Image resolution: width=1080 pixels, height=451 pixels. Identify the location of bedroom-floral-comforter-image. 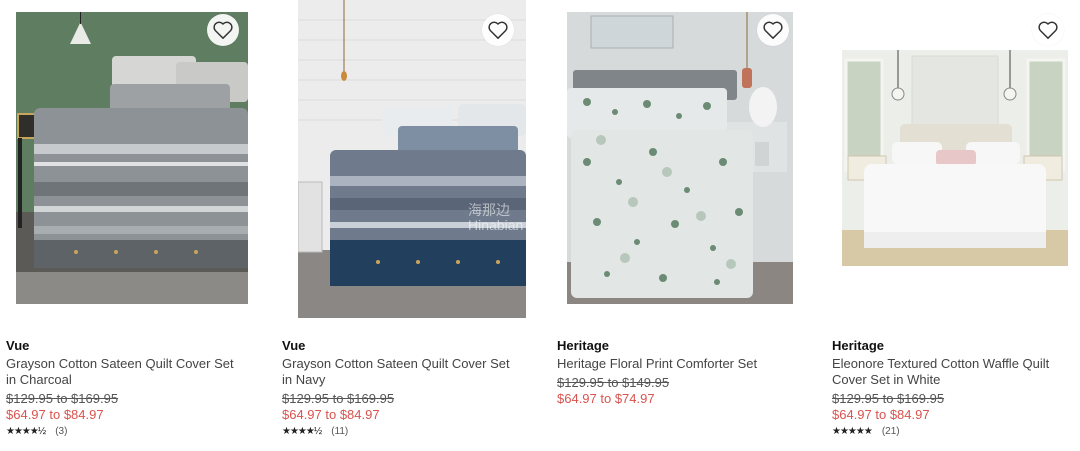
(680, 158).